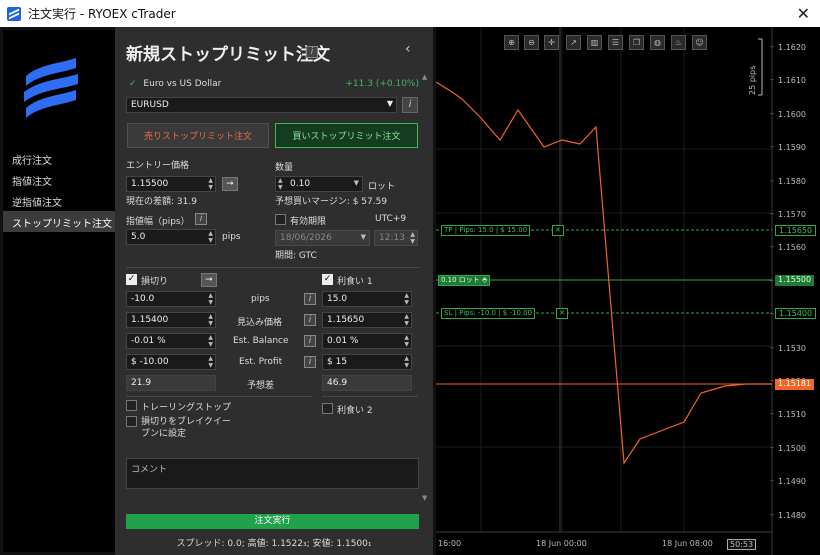 The height and width of the screenshot is (555, 820). I want to click on buy-stop-limit-button: 買いストップリミット注文, so click(346, 135).